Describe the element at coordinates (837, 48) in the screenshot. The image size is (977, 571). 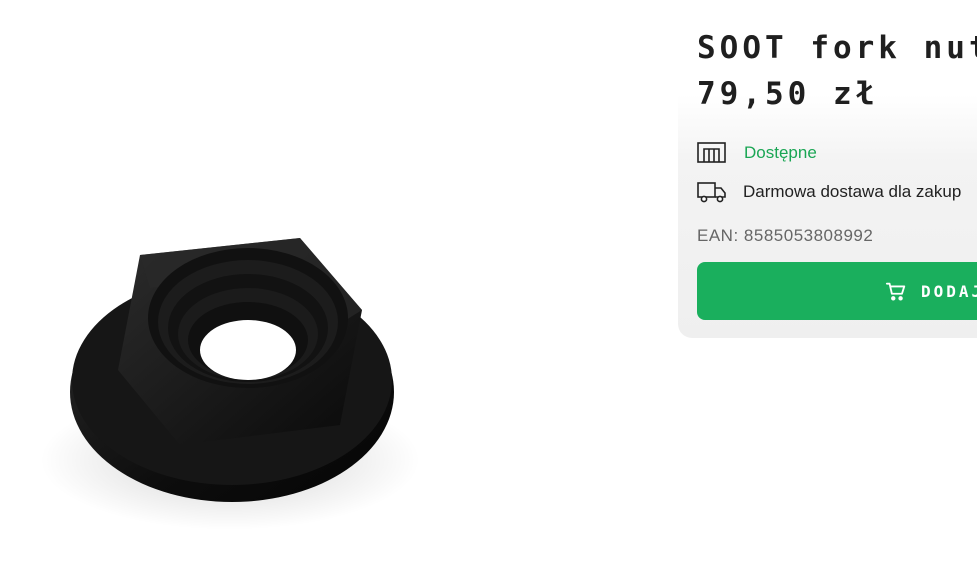
I see `product-title: SOOT fork nut` at that location.